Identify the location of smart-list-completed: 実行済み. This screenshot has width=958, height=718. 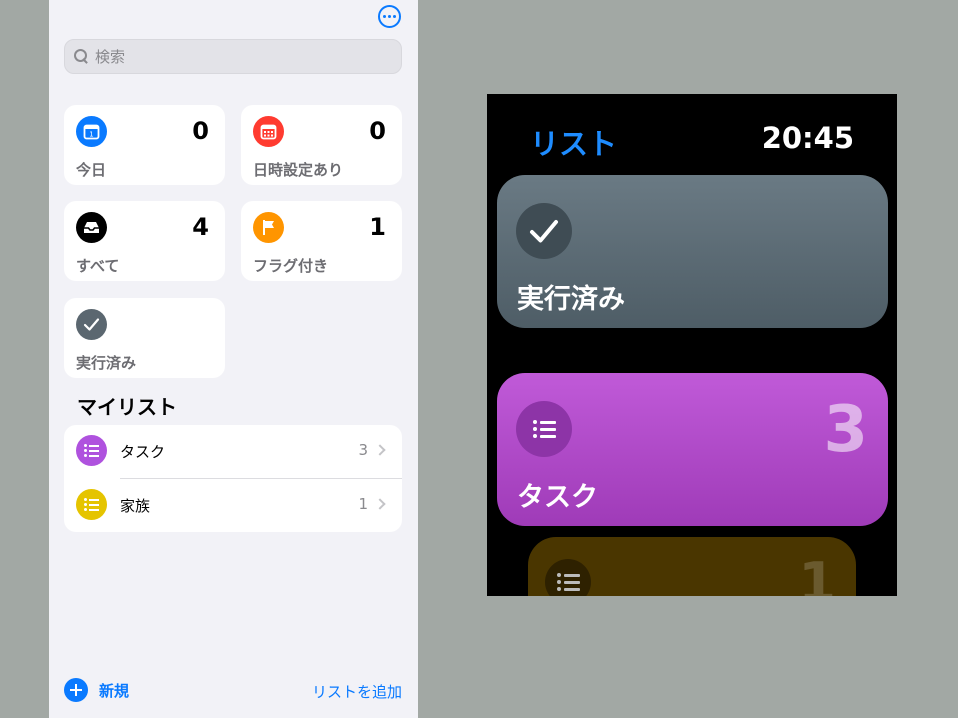
(144, 338).